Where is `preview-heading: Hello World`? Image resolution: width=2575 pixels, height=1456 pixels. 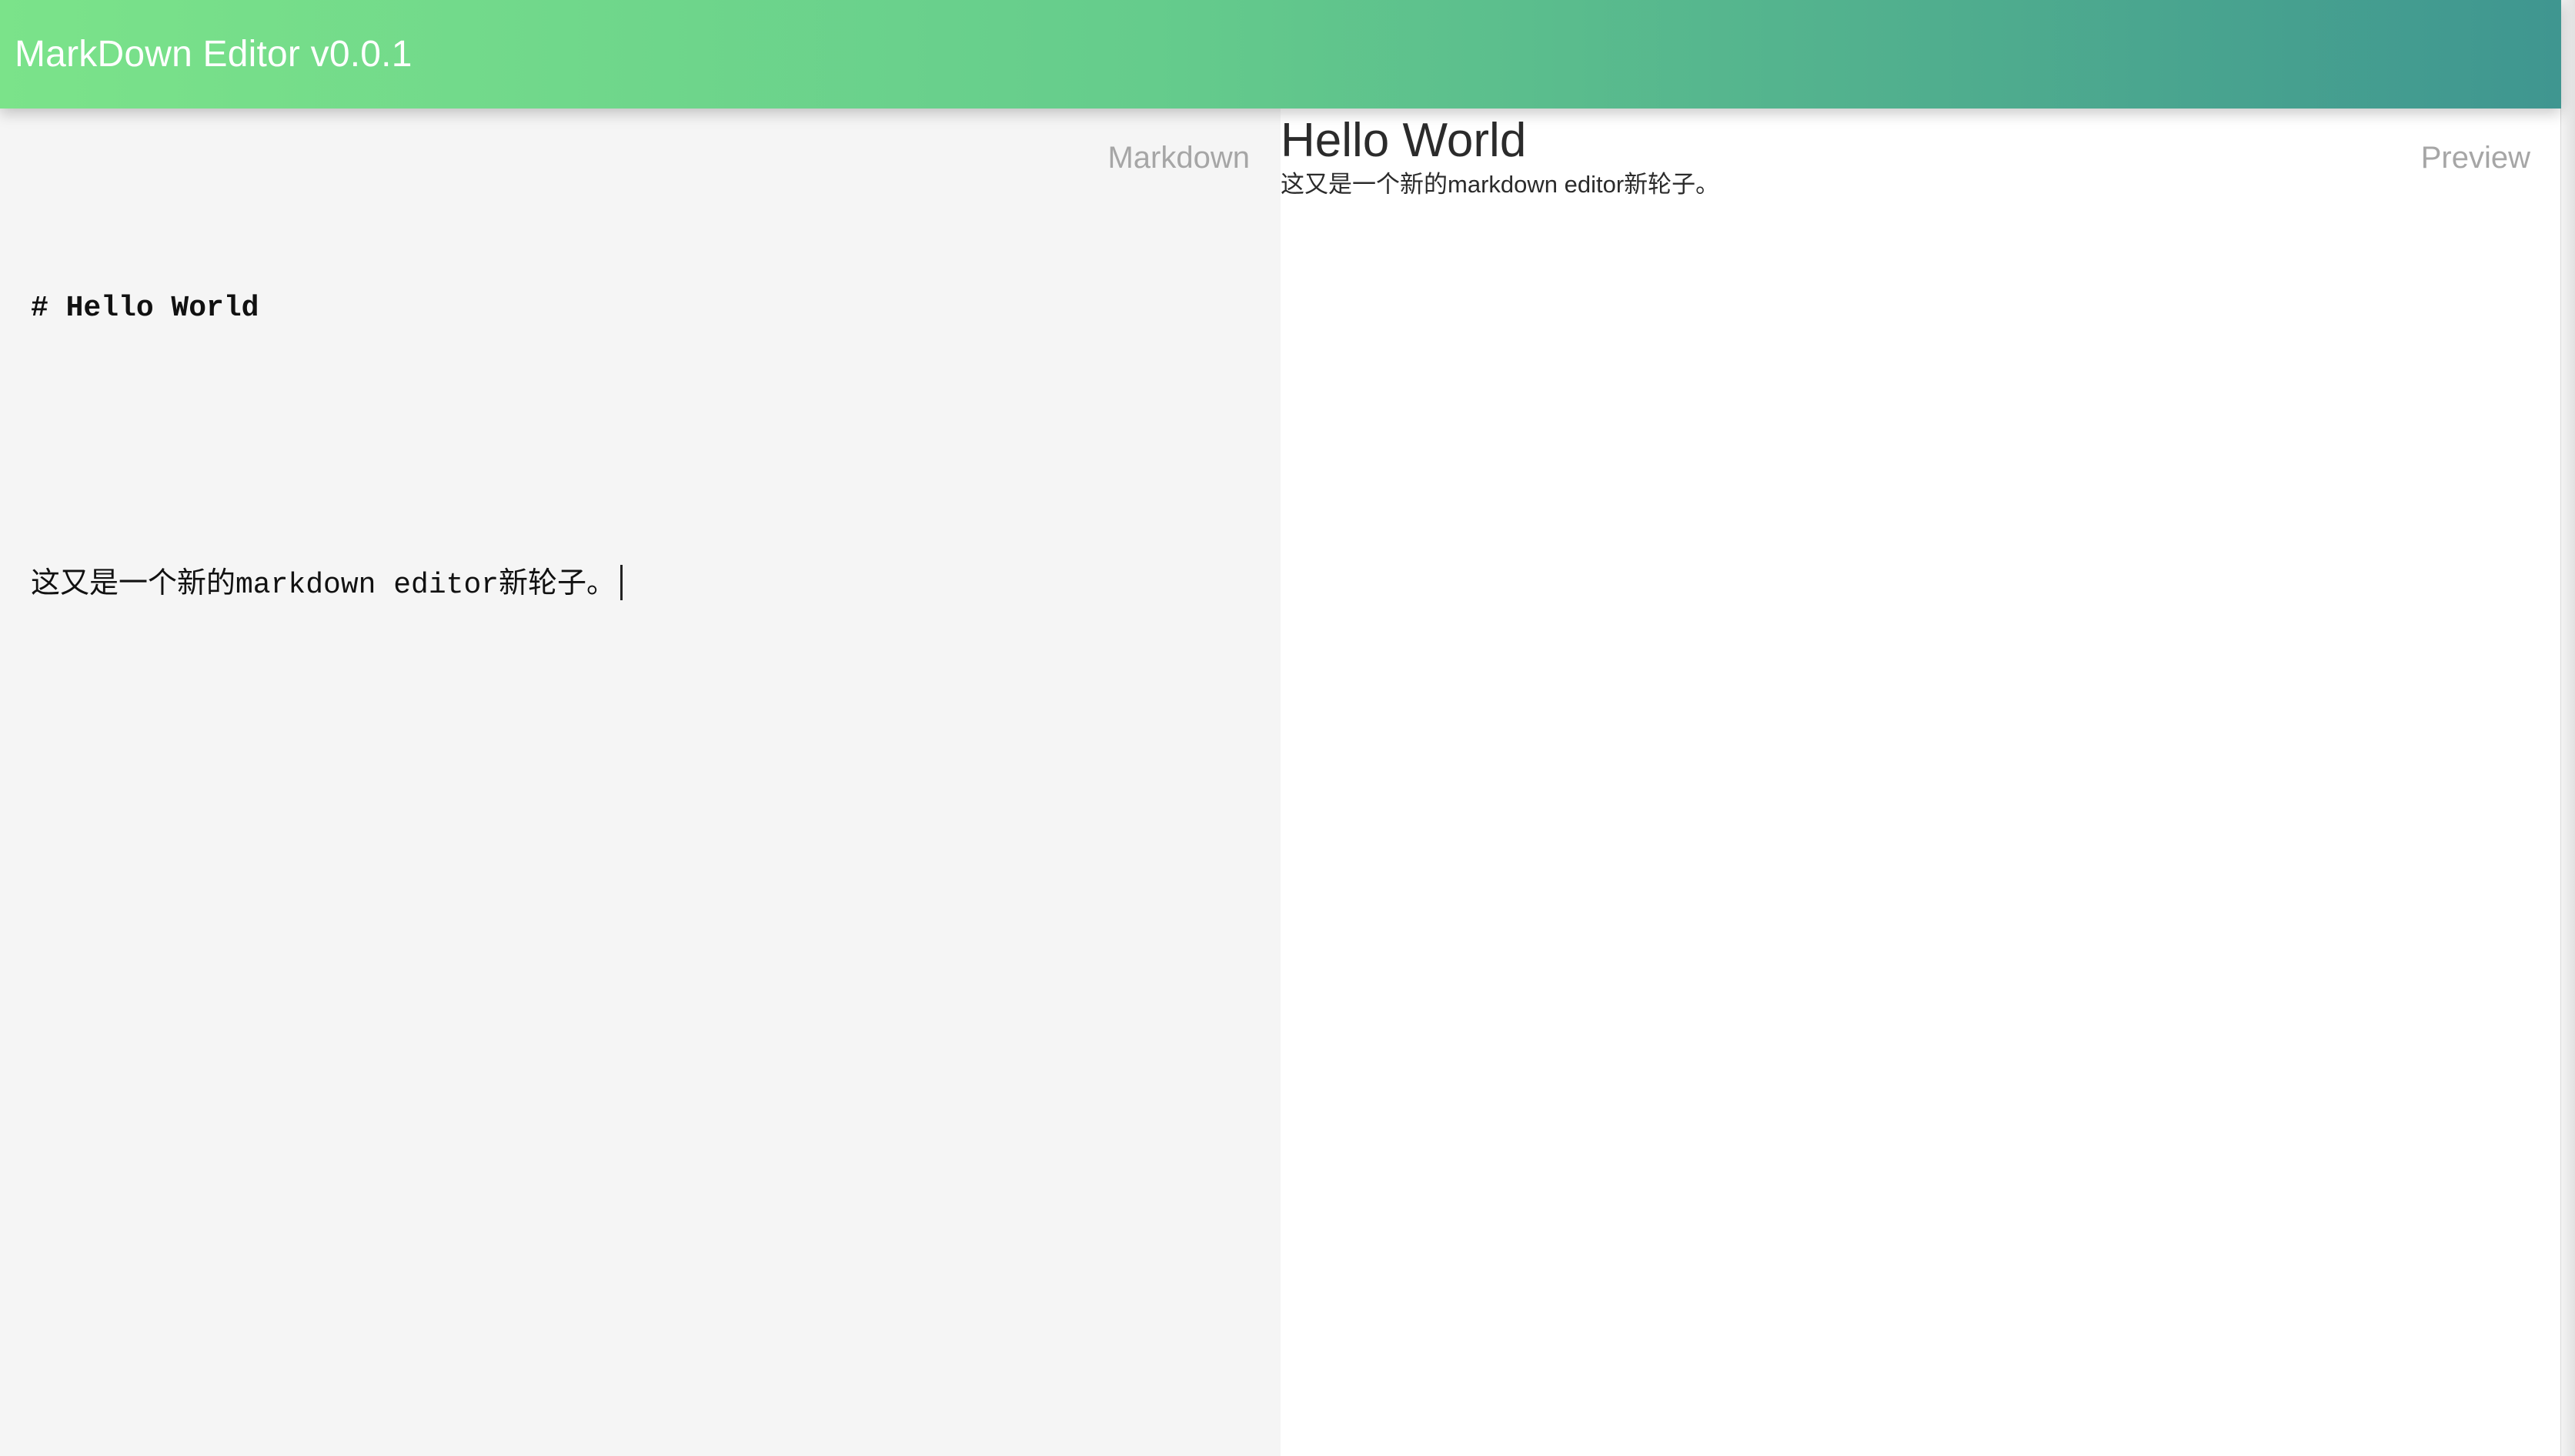 preview-heading: Hello World is located at coordinates (1404, 141).